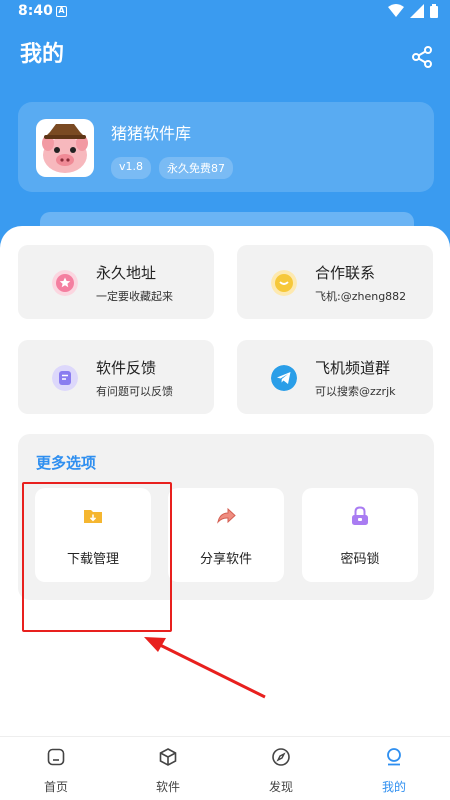 Image resolution: width=450 pixels, height=800 pixels. What do you see at coordinates (66, 463) in the screenshot?
I see `more-options-title: 更多选项` at bounding box center [66, 463].